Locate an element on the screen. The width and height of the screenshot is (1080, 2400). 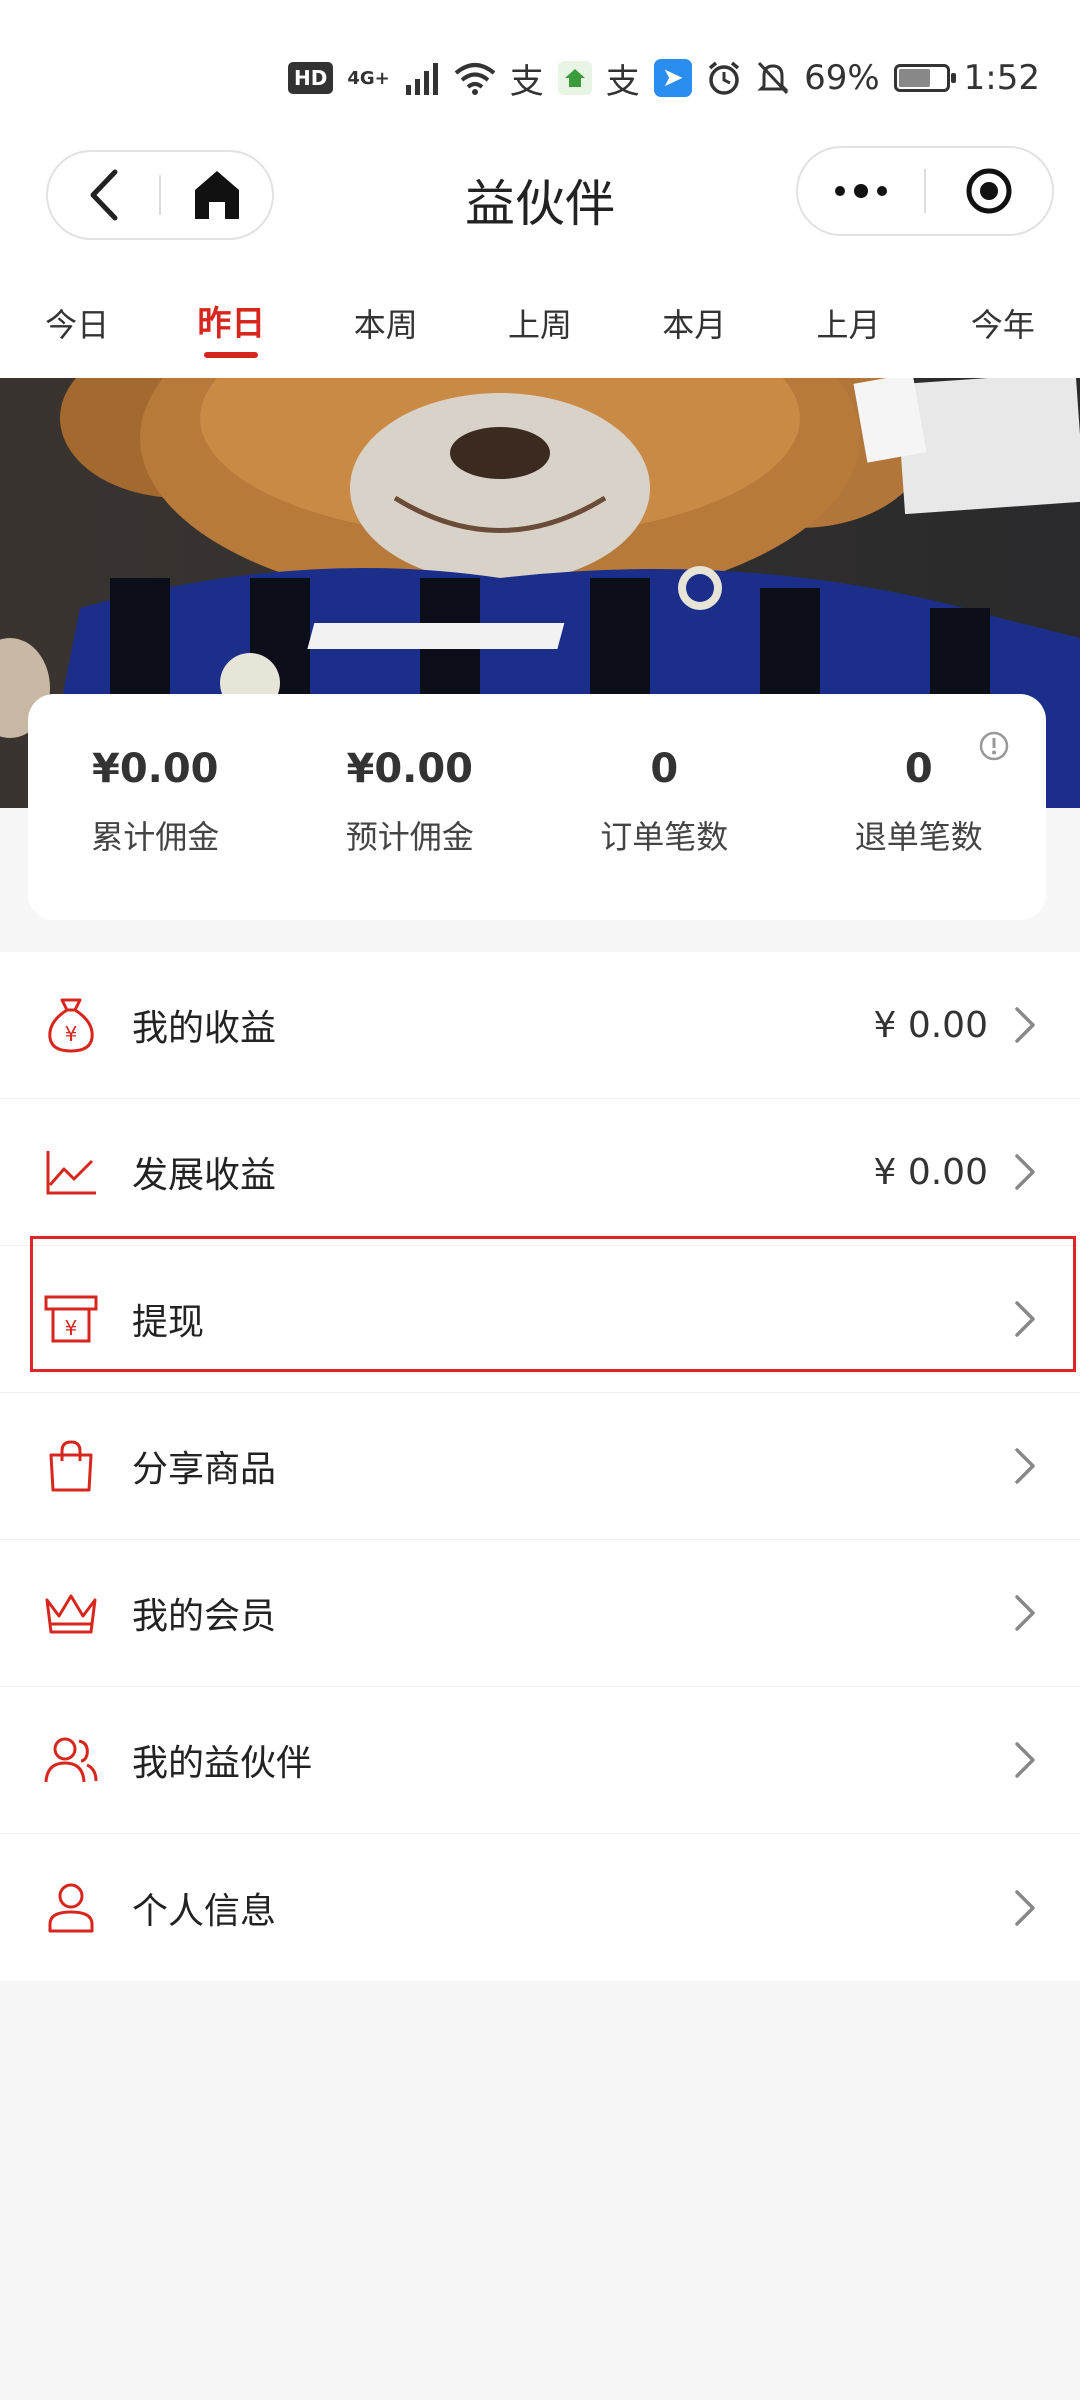
menu-item-label: 提现 is located at coordinates (168, 1322).